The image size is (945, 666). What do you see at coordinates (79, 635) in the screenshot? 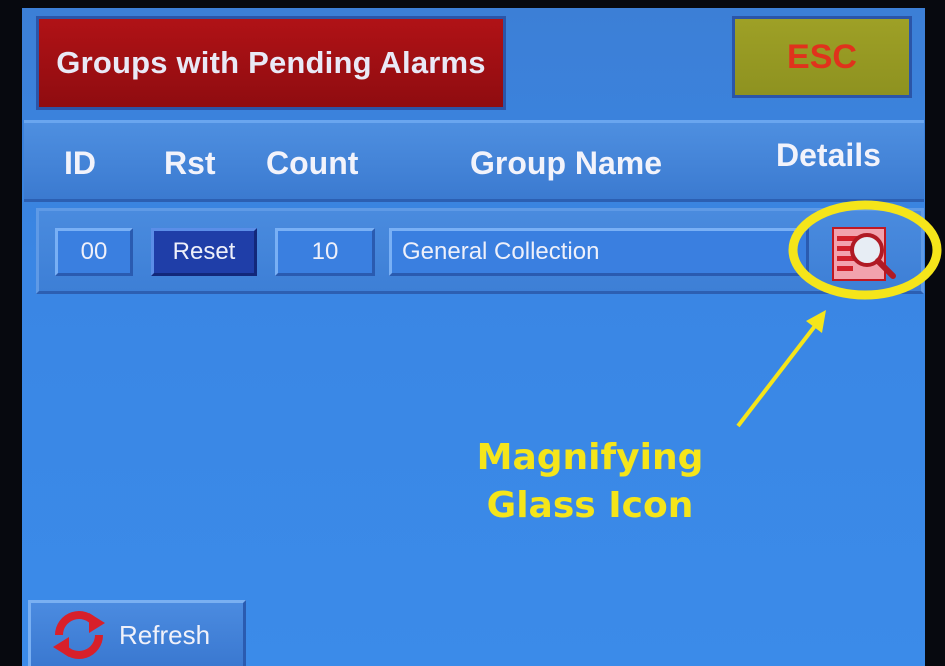
I see `refresh-icon` at bounding box center [79, 635].